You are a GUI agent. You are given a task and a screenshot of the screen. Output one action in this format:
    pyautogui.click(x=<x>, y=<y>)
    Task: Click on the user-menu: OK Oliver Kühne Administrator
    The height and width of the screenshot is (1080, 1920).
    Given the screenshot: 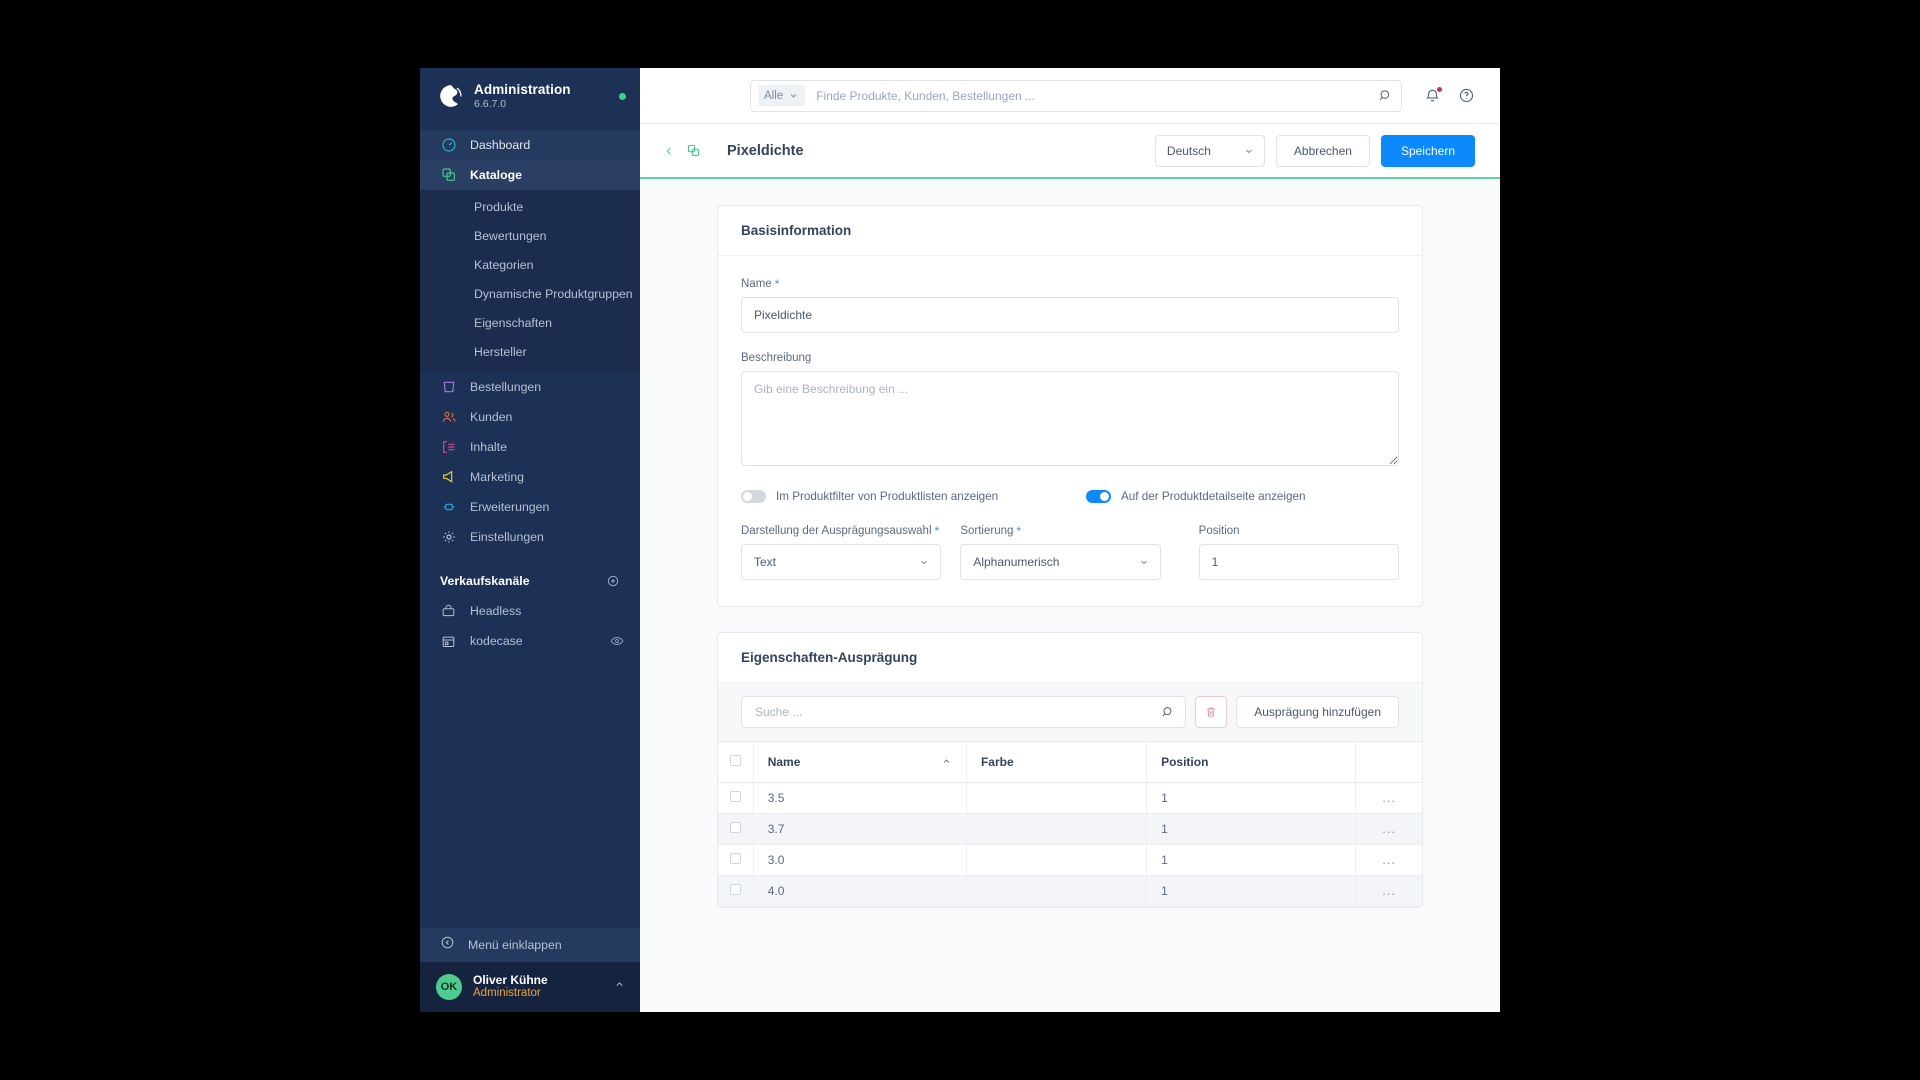 What is the action you would take?
    pyautogui.click(x=530, y=987)
    